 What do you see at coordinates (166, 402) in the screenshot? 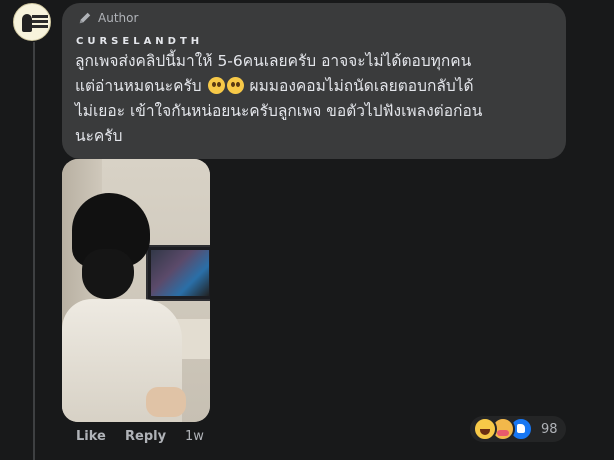
I see `photo-hand` at bounding box center [166, 402].